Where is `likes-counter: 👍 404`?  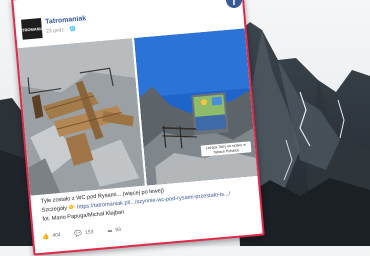
likes-counter: 👍 404 is located at coordinates (51, 236).